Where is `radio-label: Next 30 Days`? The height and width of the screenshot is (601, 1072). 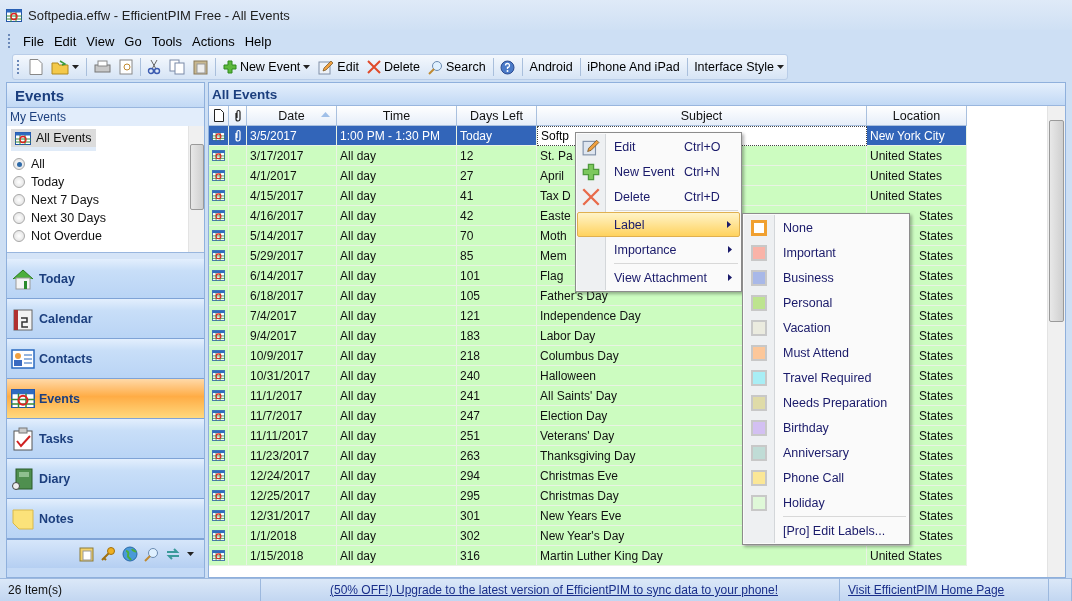 radio-label: Next 30 Days is located at coordinates (69, 218).